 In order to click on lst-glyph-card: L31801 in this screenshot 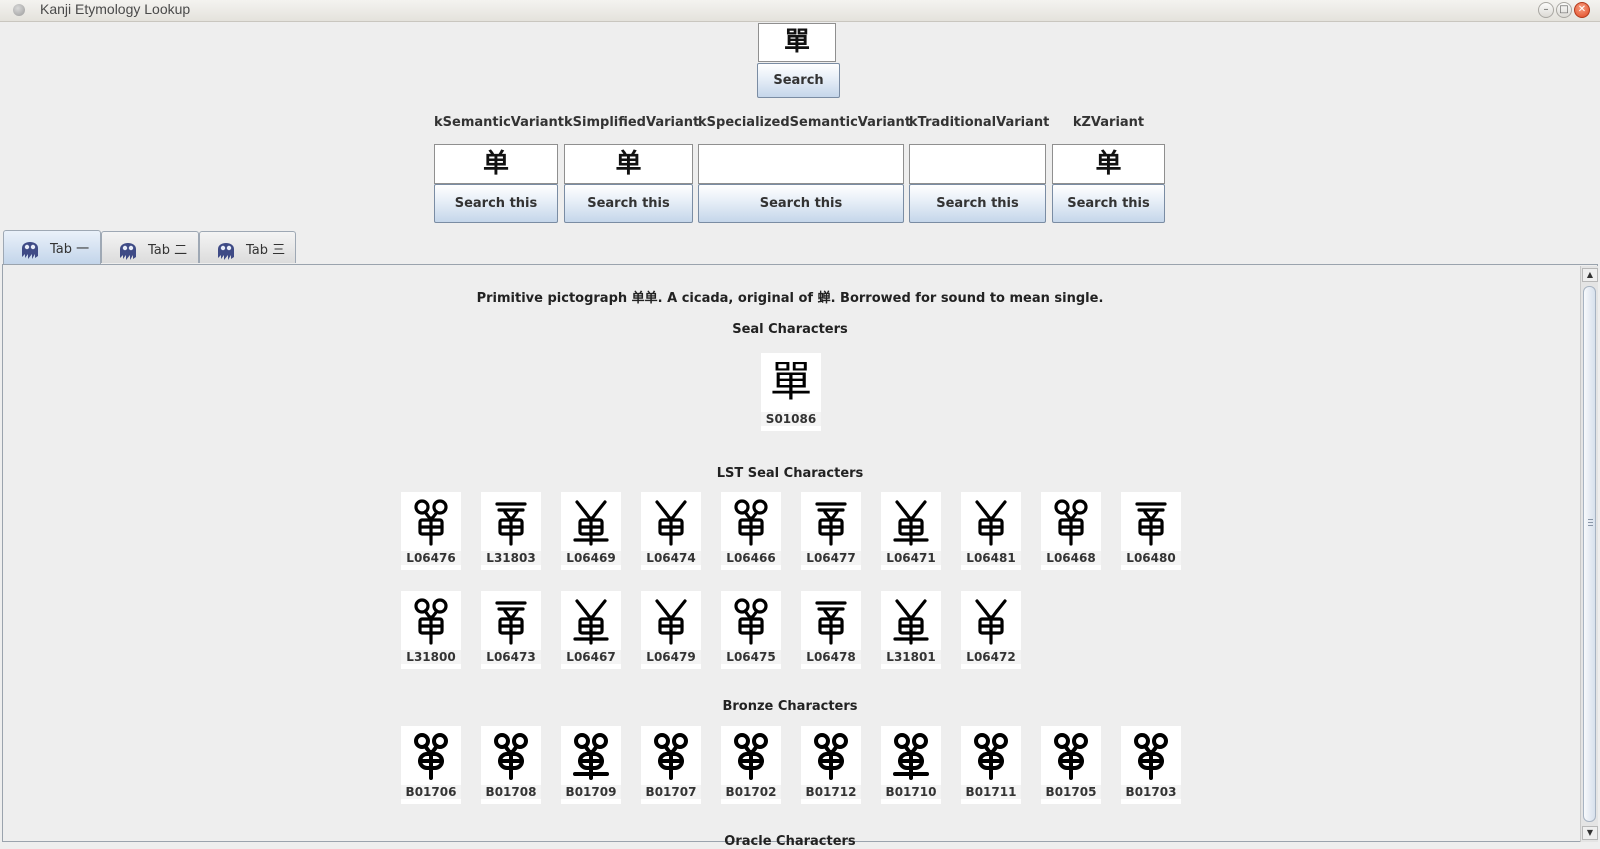, I will do `click(911, 630)`.